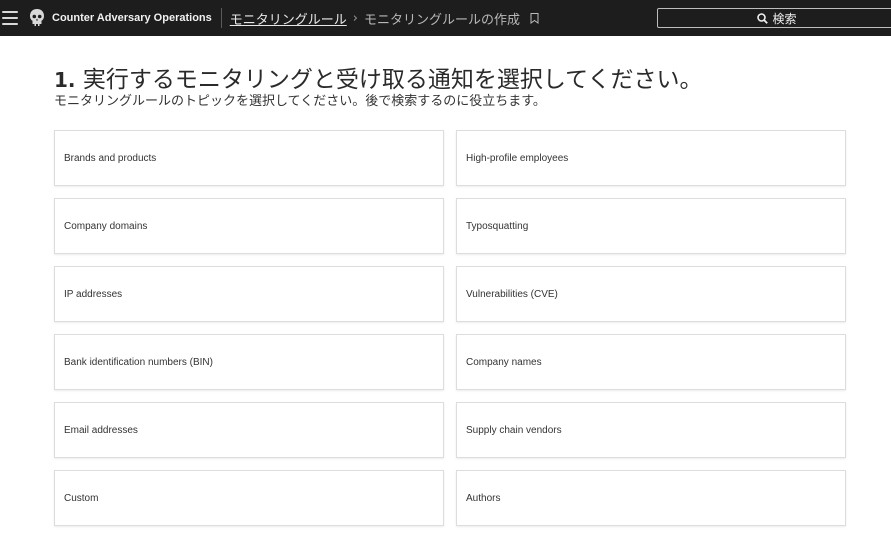 The height and width of the screenshot is (538, 891). I want to click on topic-card-bank-identification-numbers: Bank identification numbers (BIN), so click(249, 362).